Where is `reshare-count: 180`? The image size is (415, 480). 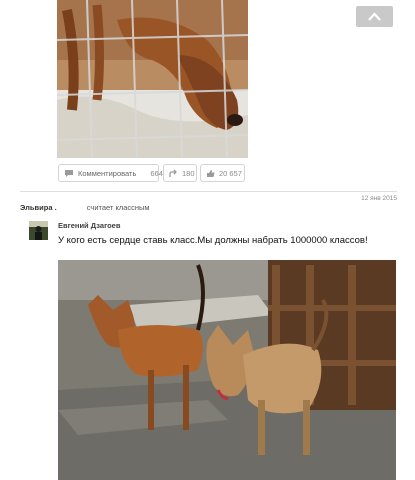
reshare-count: 180 is located at coordinates (188, 173).